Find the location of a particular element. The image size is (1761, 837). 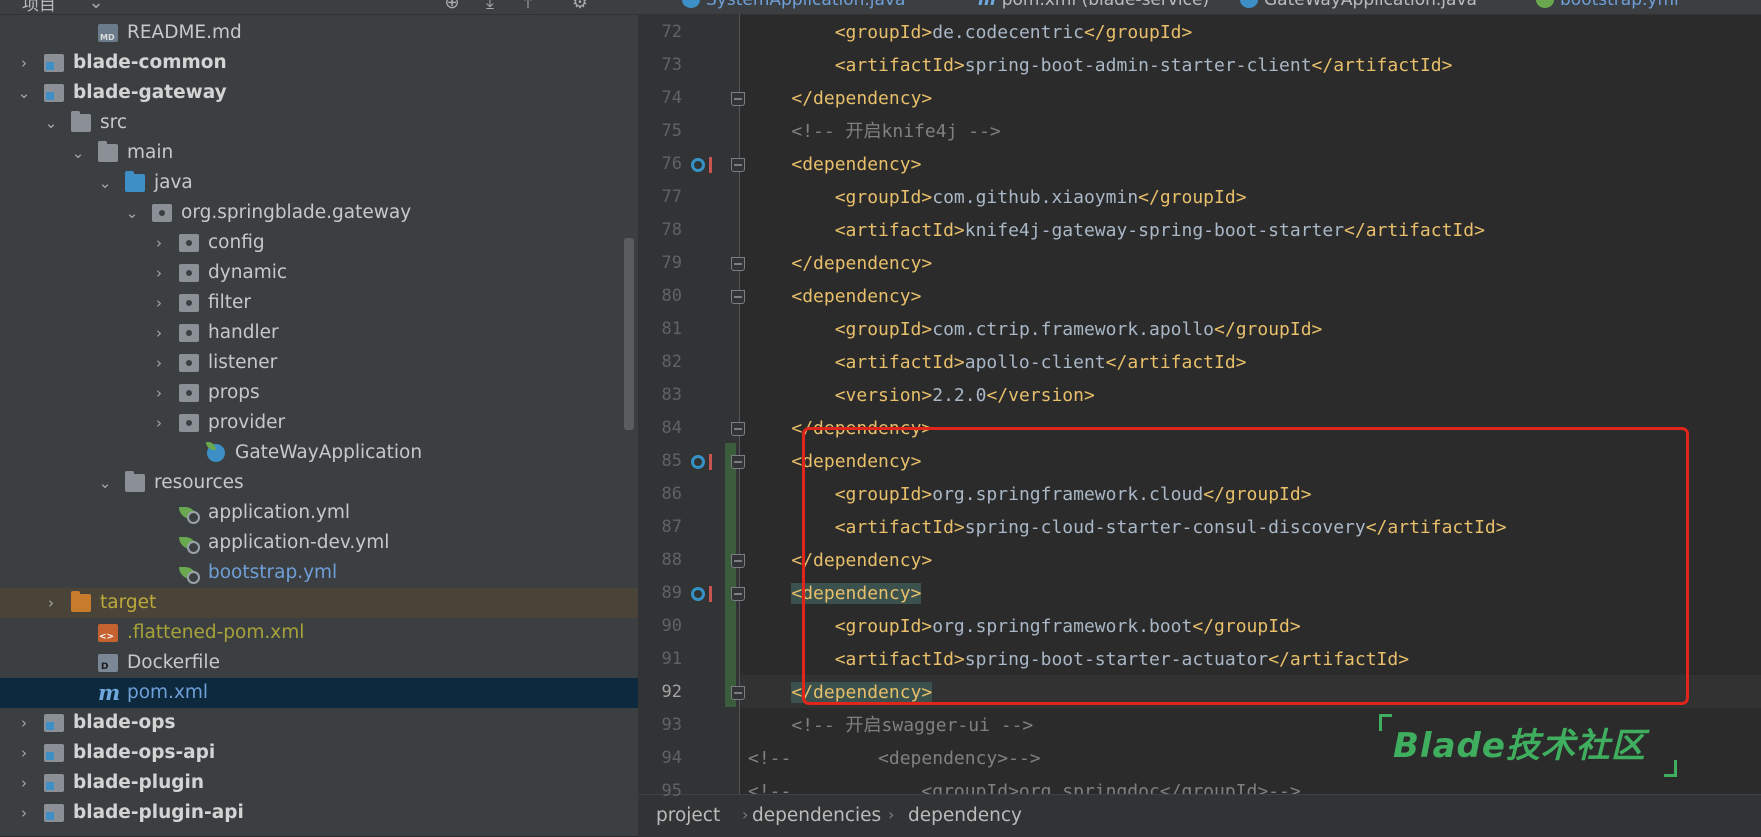

tree-item: › blade-plugin-api is located at coordinates (319, 813).